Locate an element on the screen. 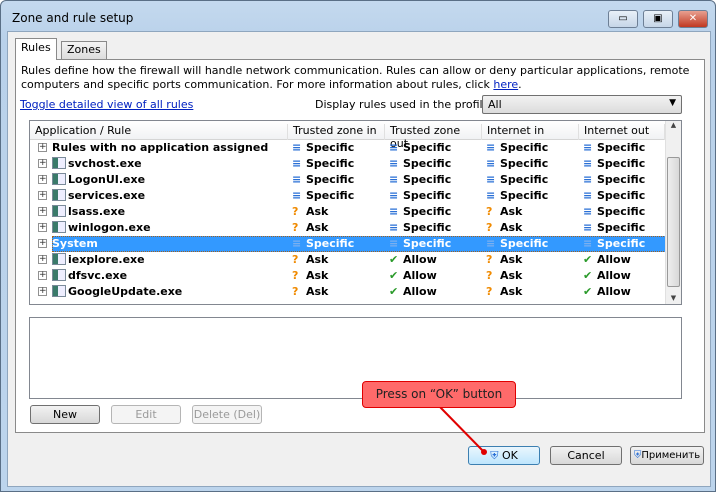 The width and height of the screenshot is (716, 492). tab-rules: Rules is located at coordinates (36, 49).